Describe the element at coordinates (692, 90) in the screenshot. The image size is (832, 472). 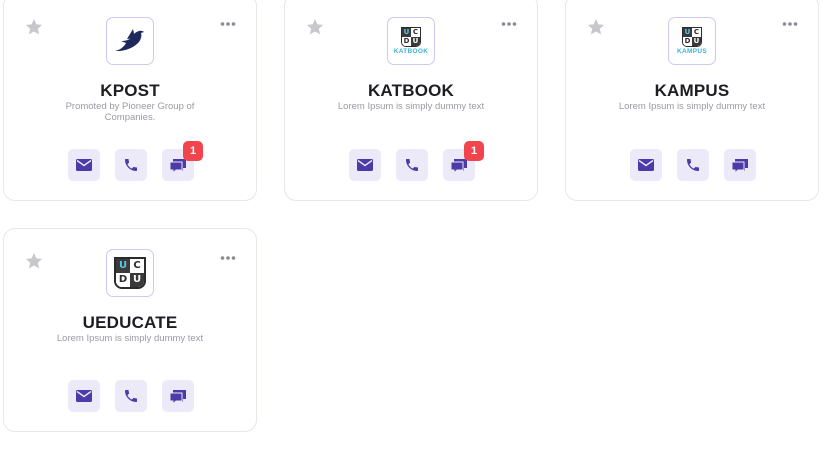
I see `card-title: KAMPUS` at that location.